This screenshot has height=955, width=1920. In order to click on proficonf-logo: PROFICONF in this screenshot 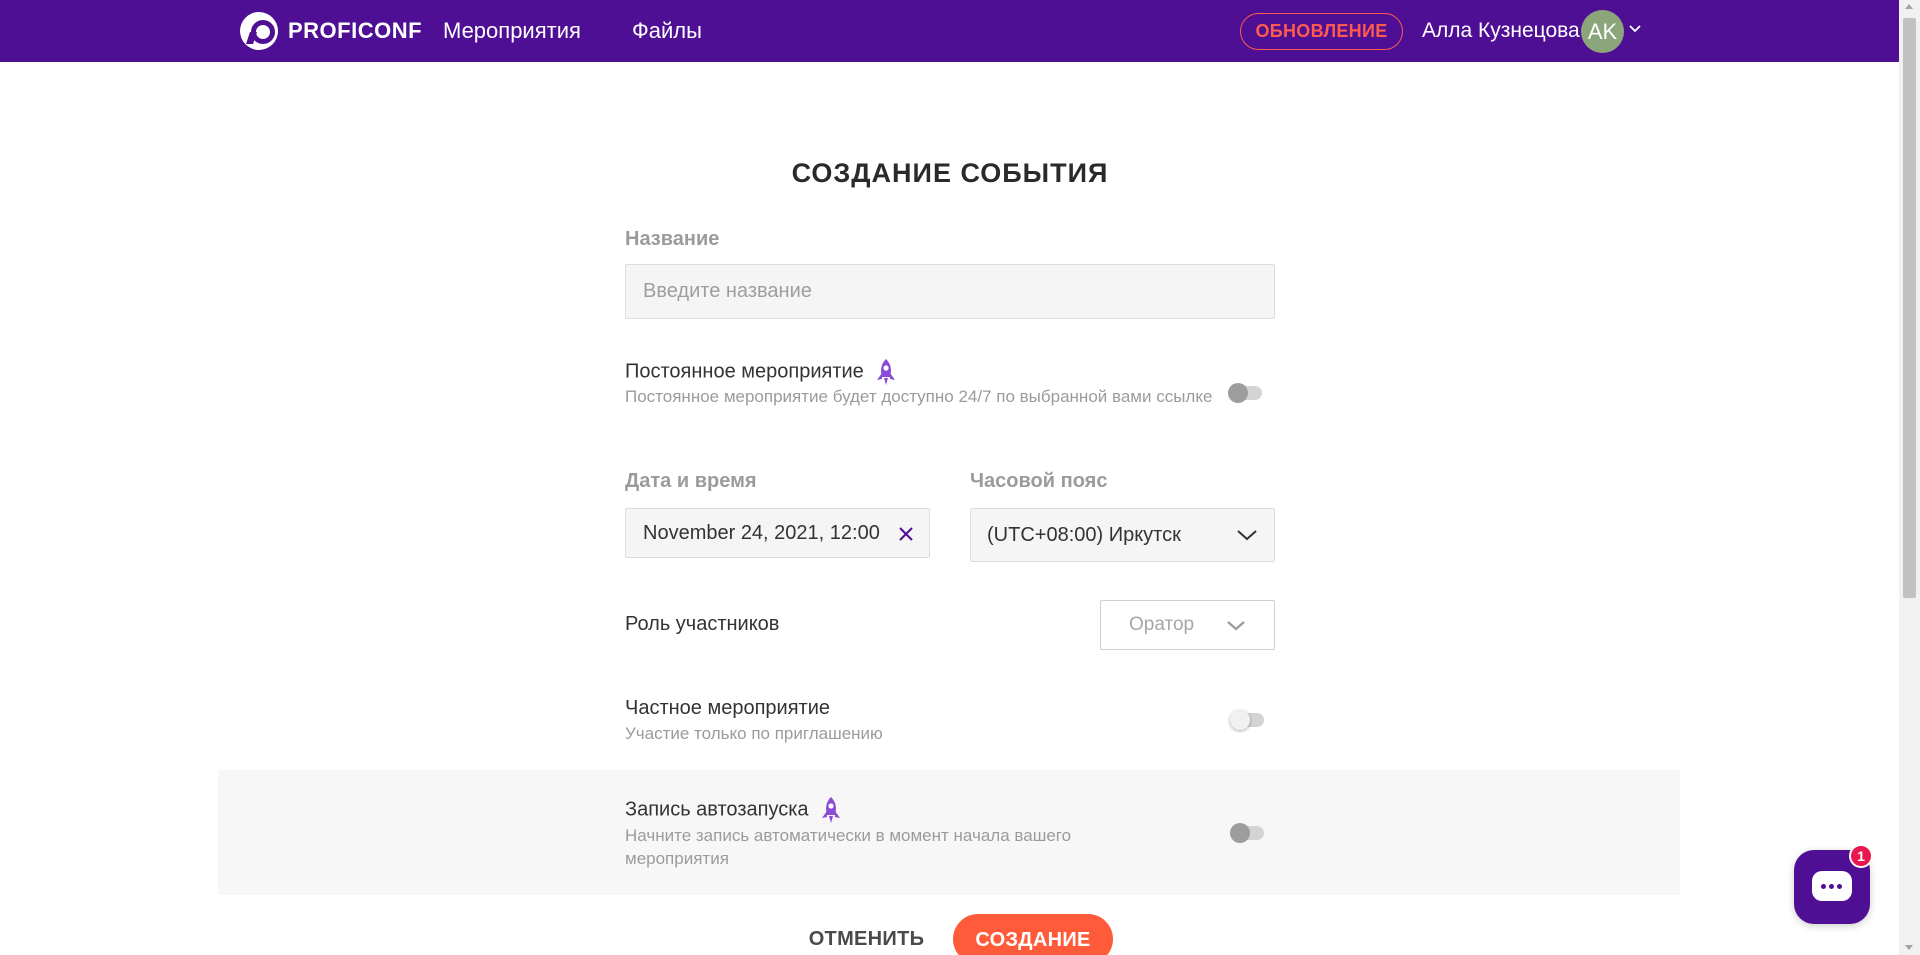, I will do `click(331, 31)`.